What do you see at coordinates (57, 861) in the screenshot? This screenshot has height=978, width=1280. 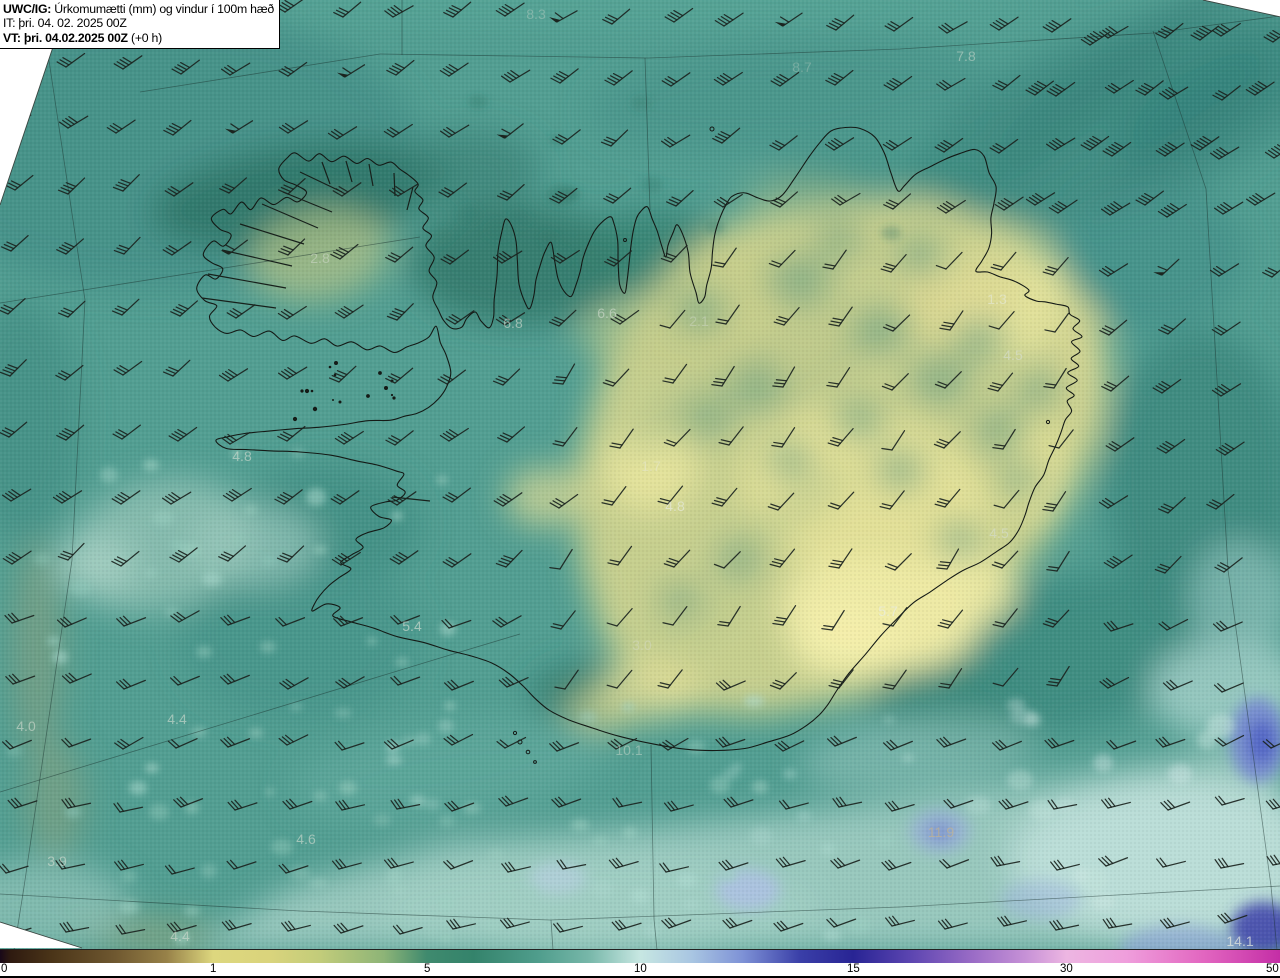 I see `svg-text: 3.9` at bounding box center [57, 861].